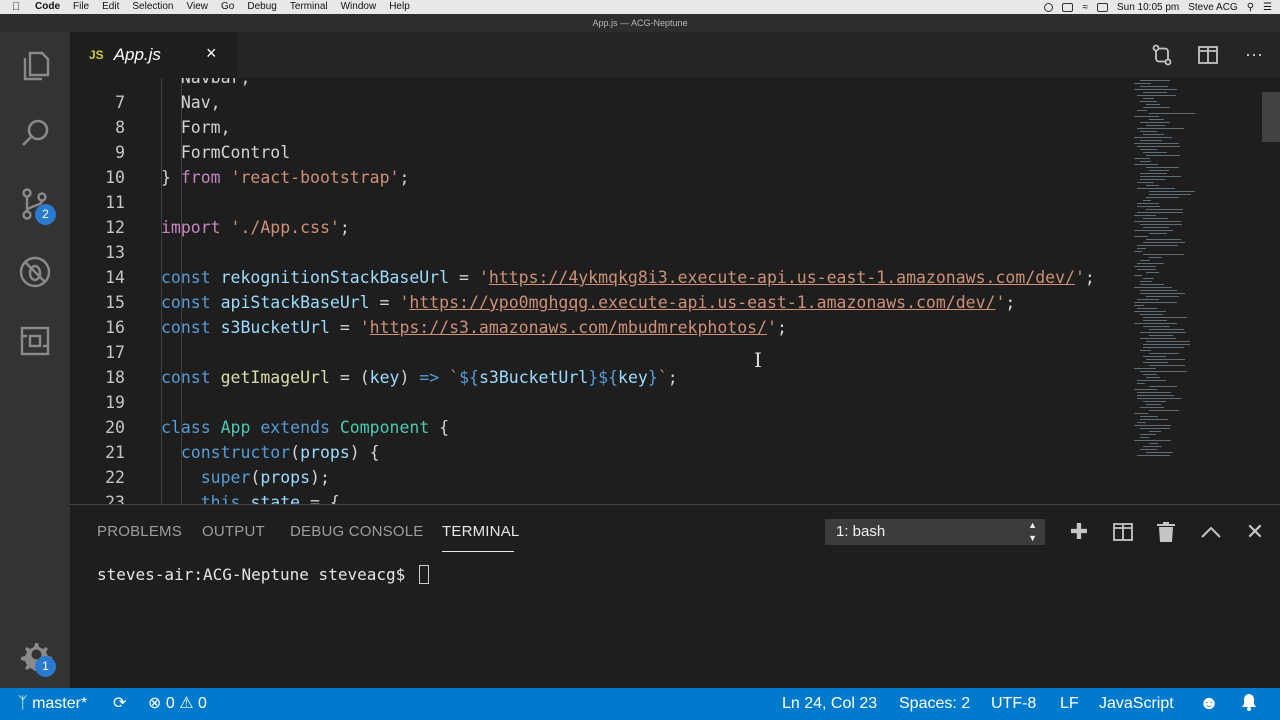 The image size is (1280, 720). I want to click on tab-output: OUTPUT, so click(233, 531).